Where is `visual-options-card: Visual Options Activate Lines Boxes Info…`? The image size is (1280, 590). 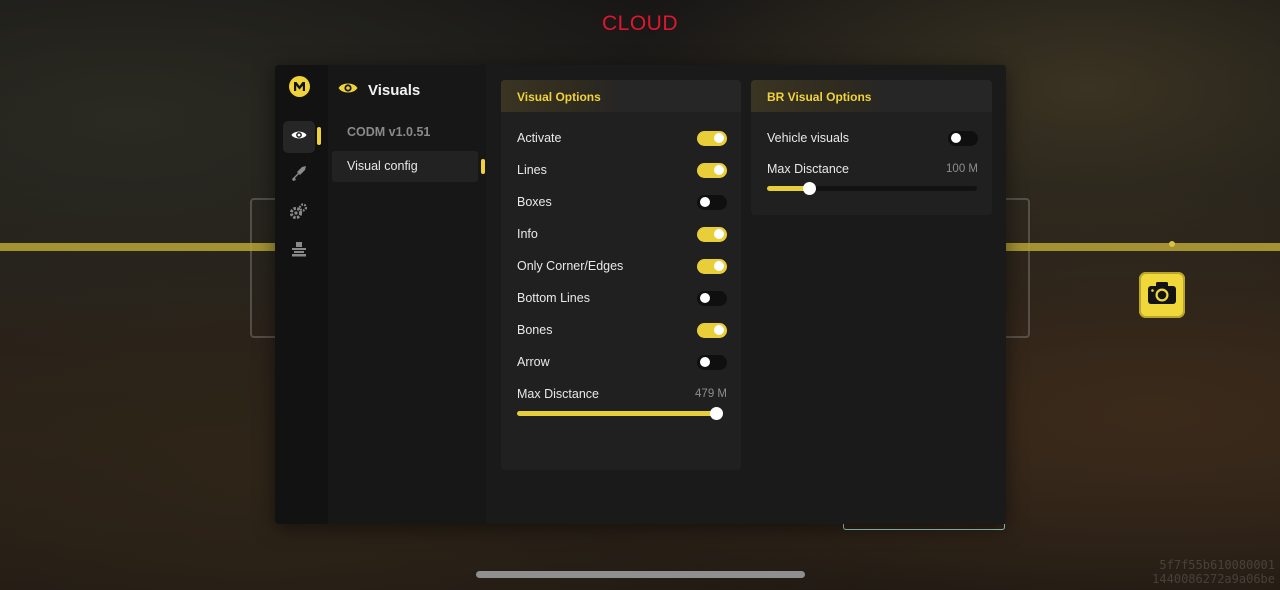 visual-options-card: Visual Options Activate Lines Boxes Info… is located at coordinates (621, 275).